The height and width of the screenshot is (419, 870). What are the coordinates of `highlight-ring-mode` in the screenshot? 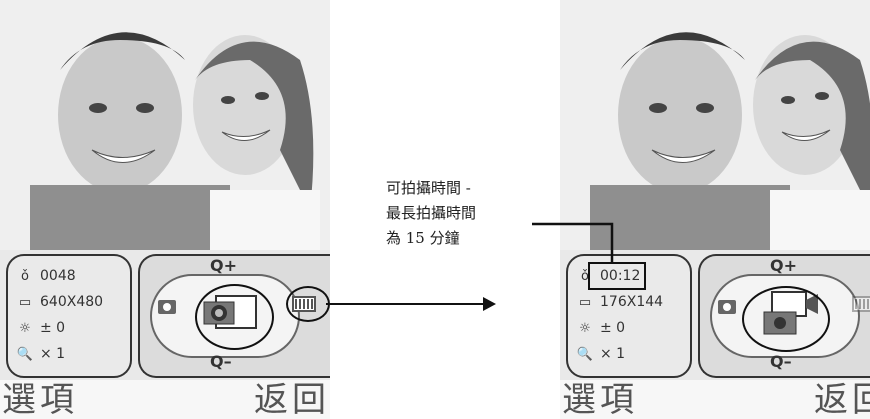 It's located at (234, 317).